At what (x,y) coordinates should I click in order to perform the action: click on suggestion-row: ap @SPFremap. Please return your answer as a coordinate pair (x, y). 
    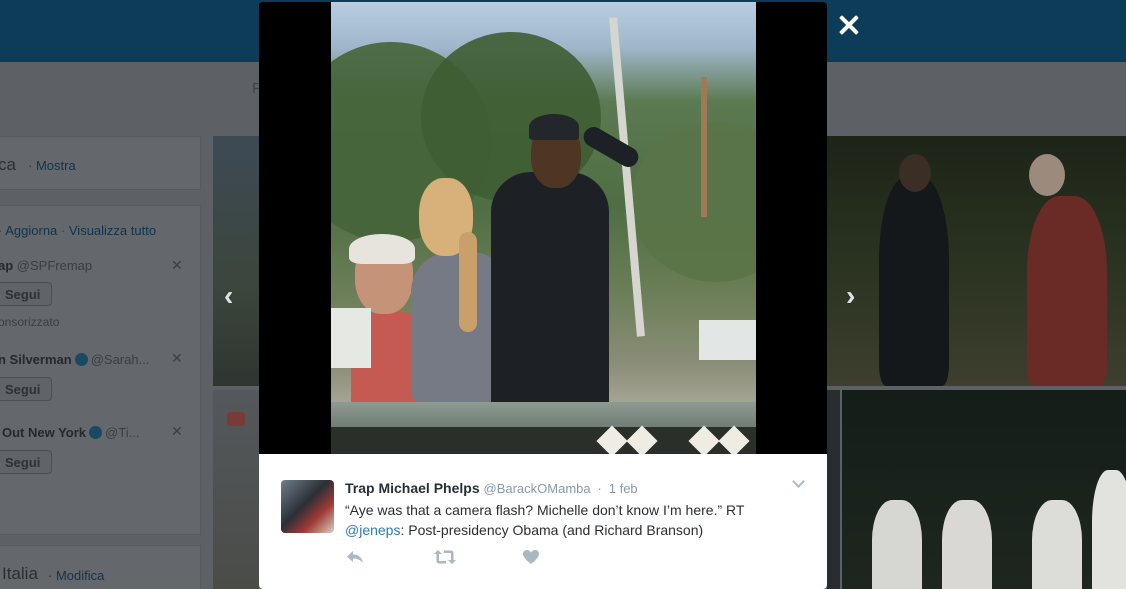
    Looking at the image, I should click on (46, 265).